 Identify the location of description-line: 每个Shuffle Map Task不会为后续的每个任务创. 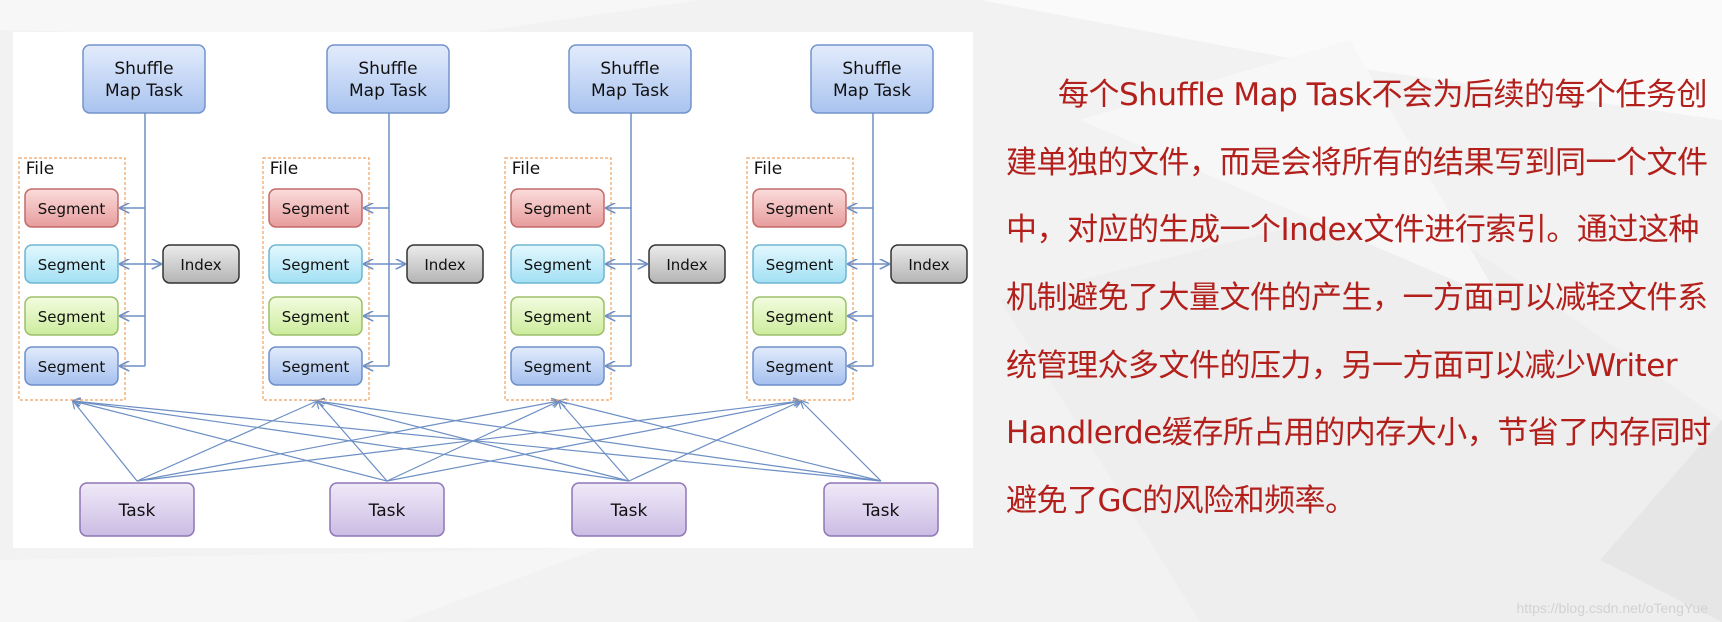
(1383, 95).